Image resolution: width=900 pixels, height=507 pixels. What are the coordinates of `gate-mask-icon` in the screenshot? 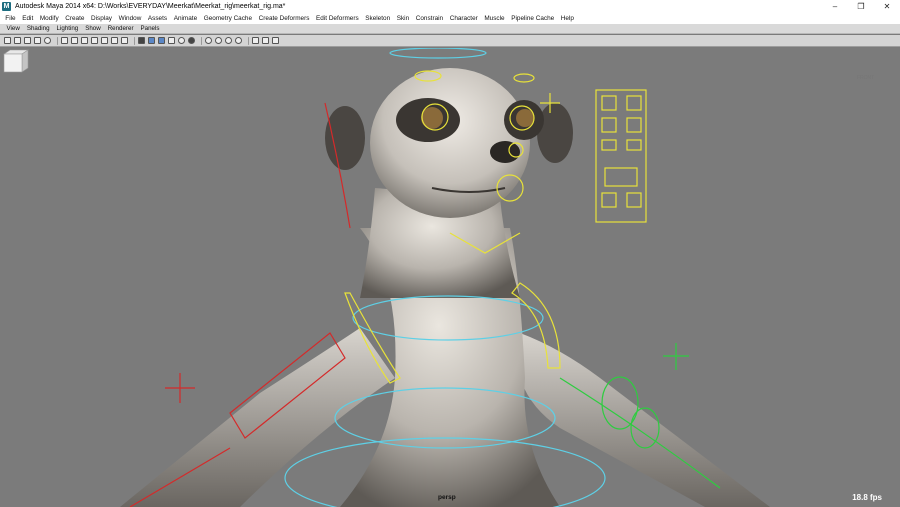 It's located at (94, 40).